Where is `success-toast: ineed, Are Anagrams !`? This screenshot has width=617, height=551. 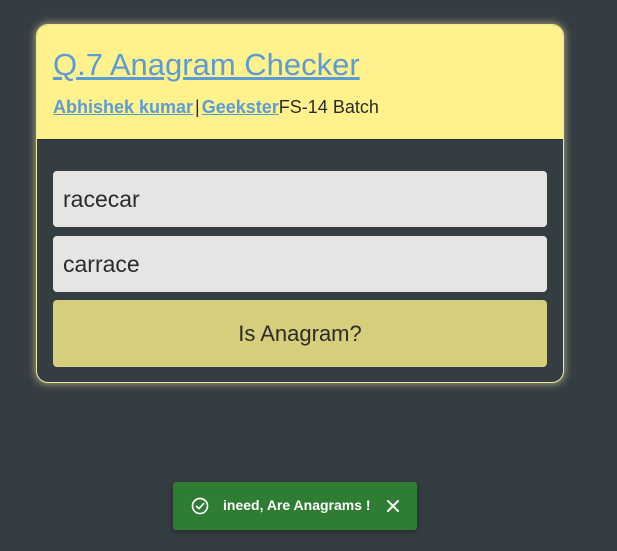
success-toast: ineed, Are Anagrams ! is located at coordinates (295, 506).